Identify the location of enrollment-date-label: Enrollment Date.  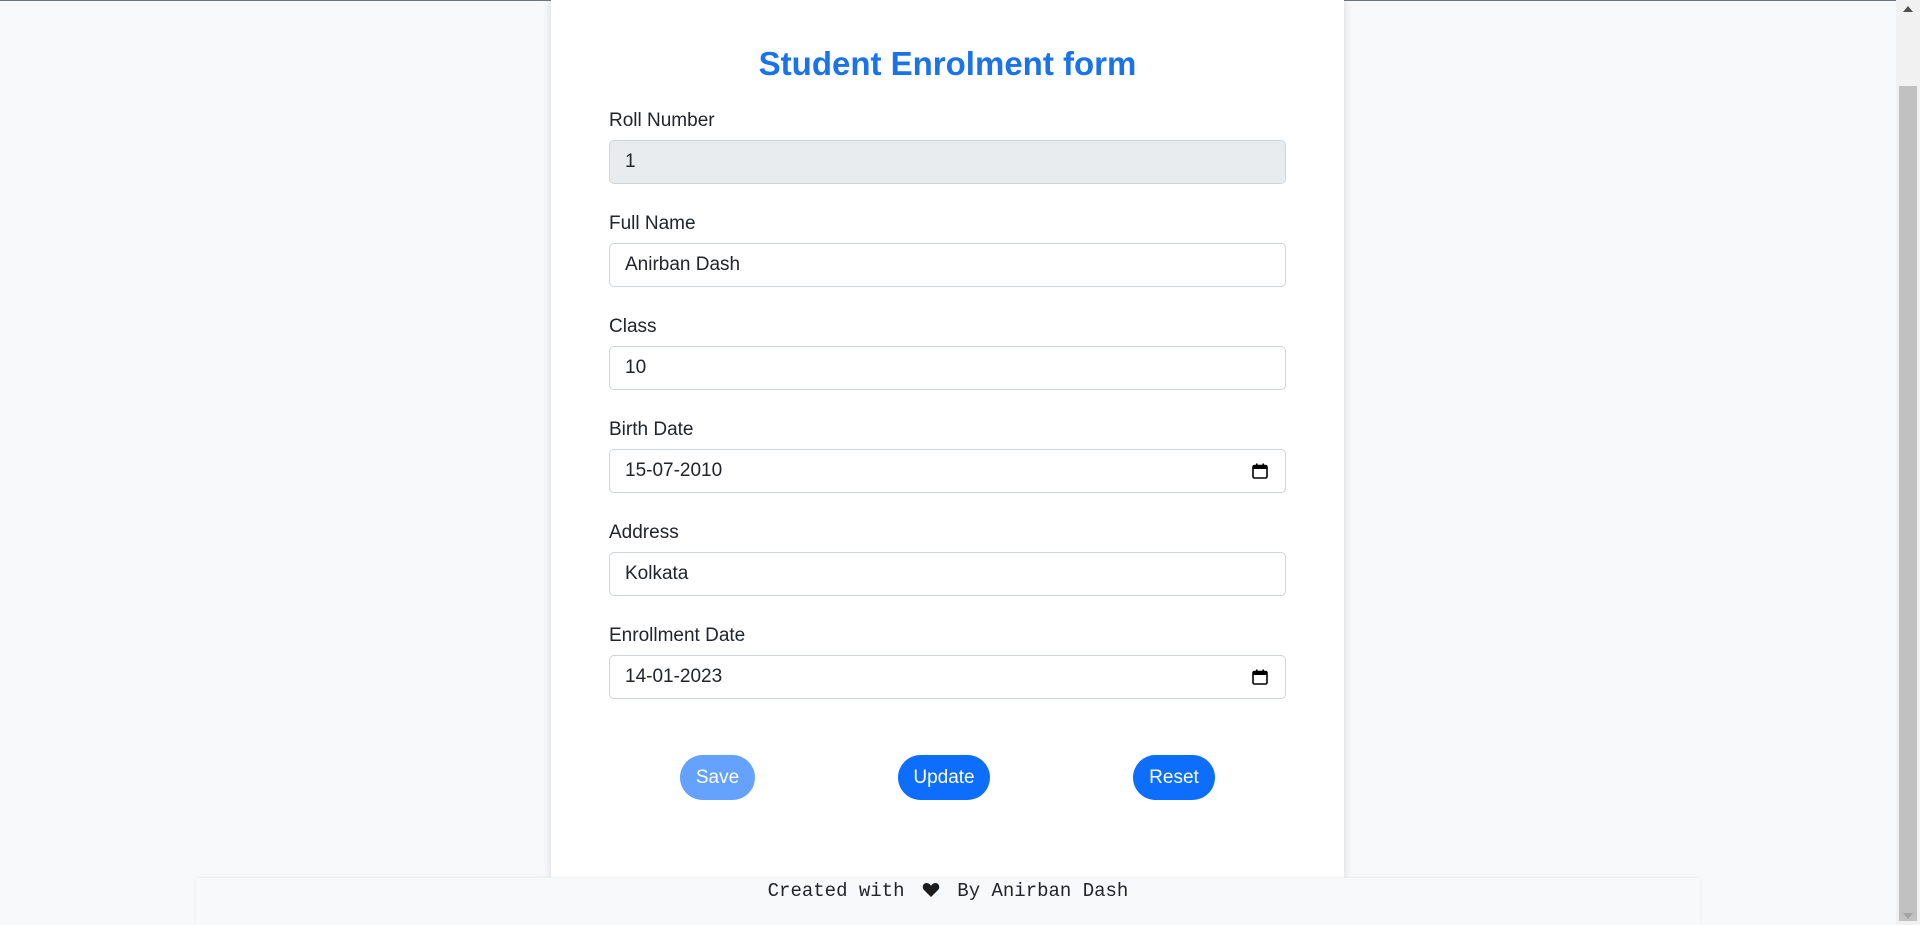
(677, 635).